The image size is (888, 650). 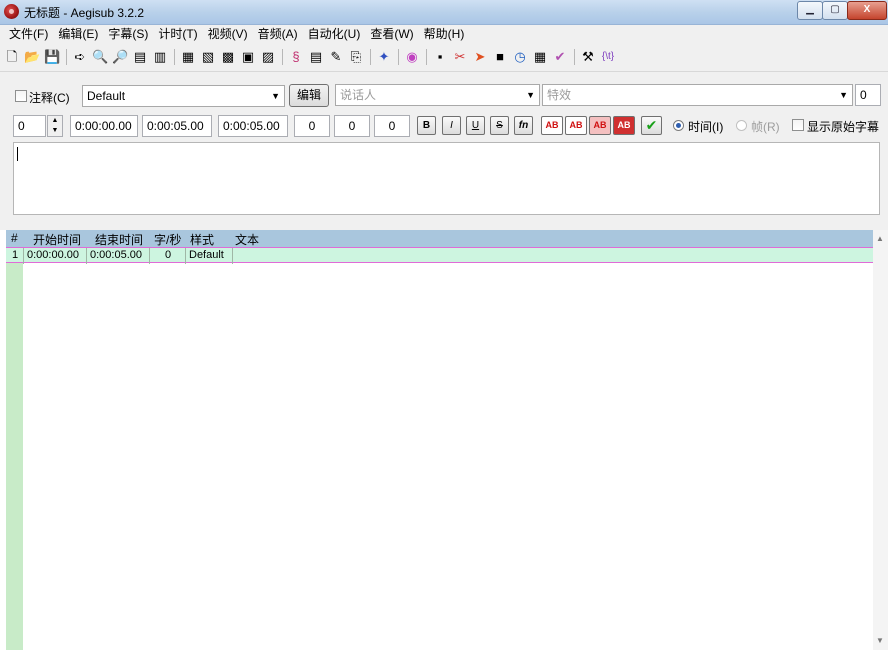 I want to click on layer-spinner: ▲ ▼, so click(x=55, y=126).